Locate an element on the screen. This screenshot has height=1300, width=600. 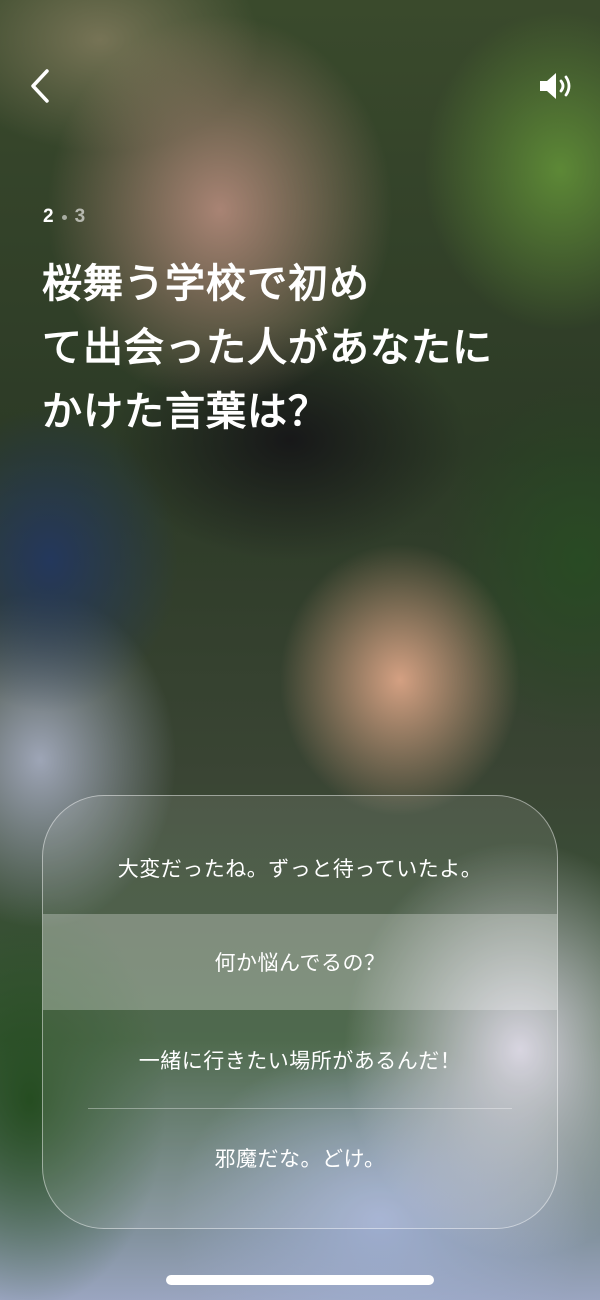
speaker-volume-icon is located at coordinates (555, 86).